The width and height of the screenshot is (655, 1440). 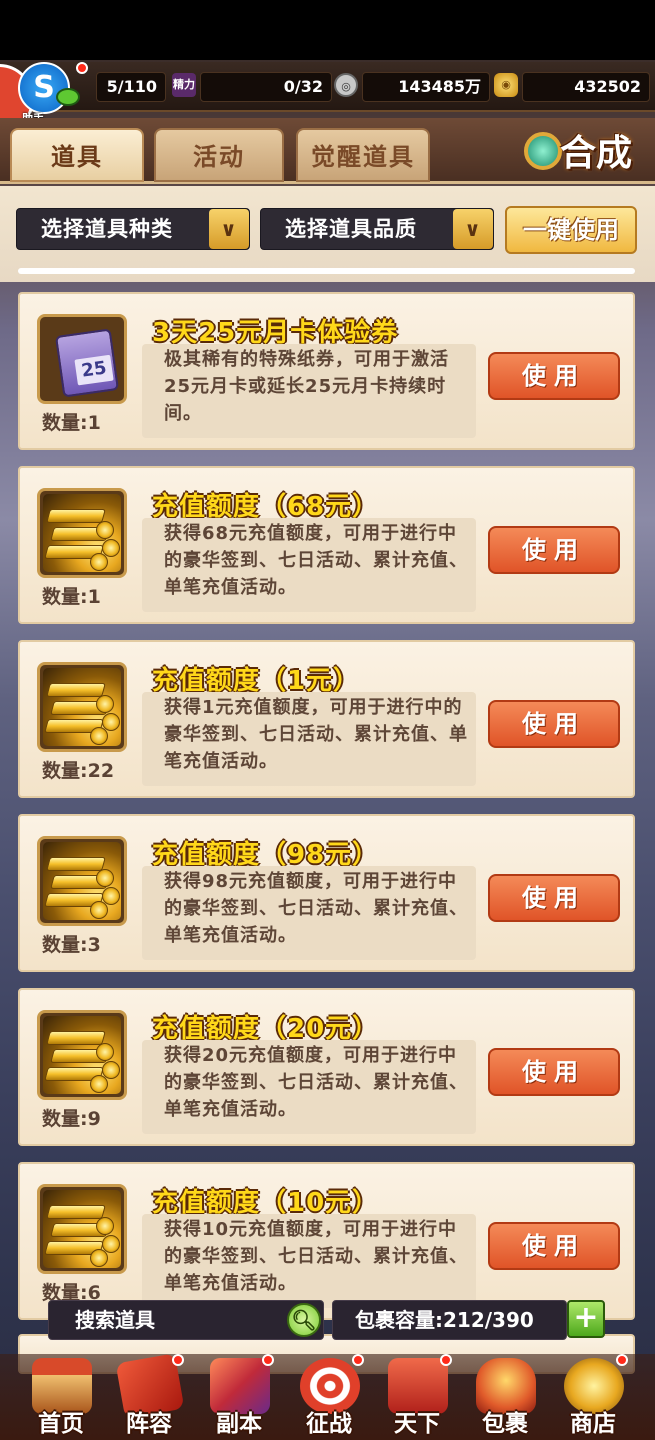 I want to click on silver-coin-icon: ◎, so click(x=346, y=85).